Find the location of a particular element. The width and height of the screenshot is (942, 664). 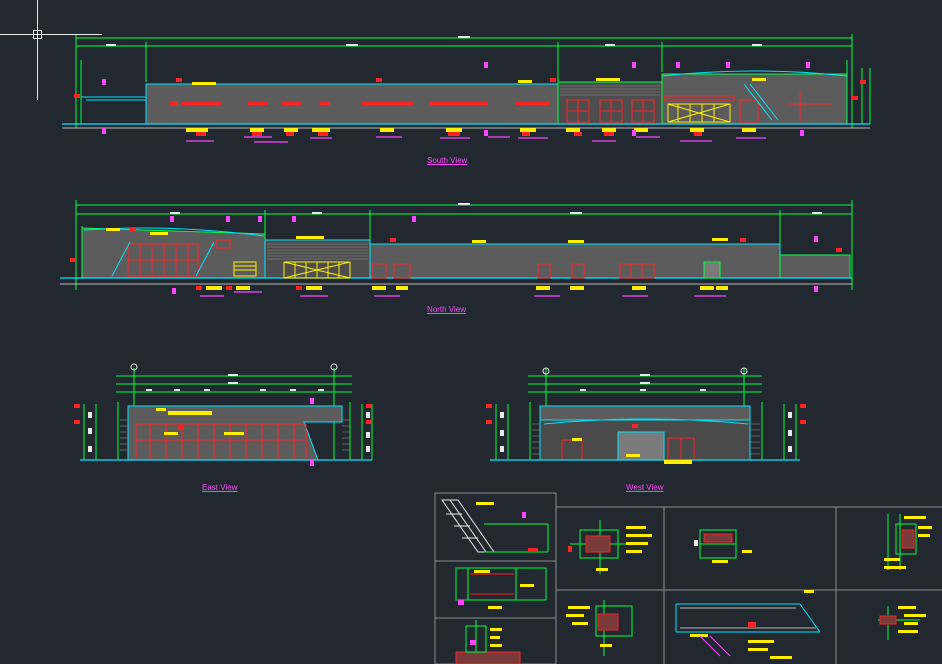

east-grid-bubbles is located at coordinates (234, 367).